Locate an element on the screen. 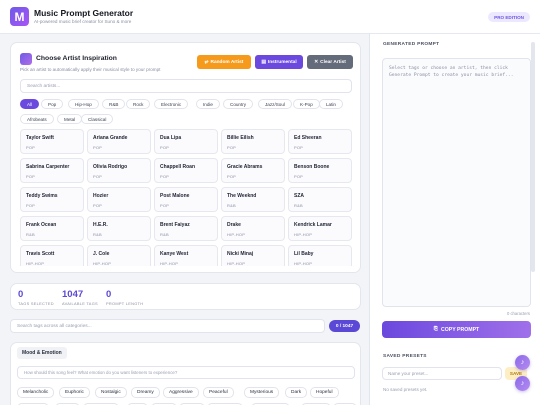 This screenshot has height=405, width=540. piano-icon: ▤ is located at coordinates (263, 62).